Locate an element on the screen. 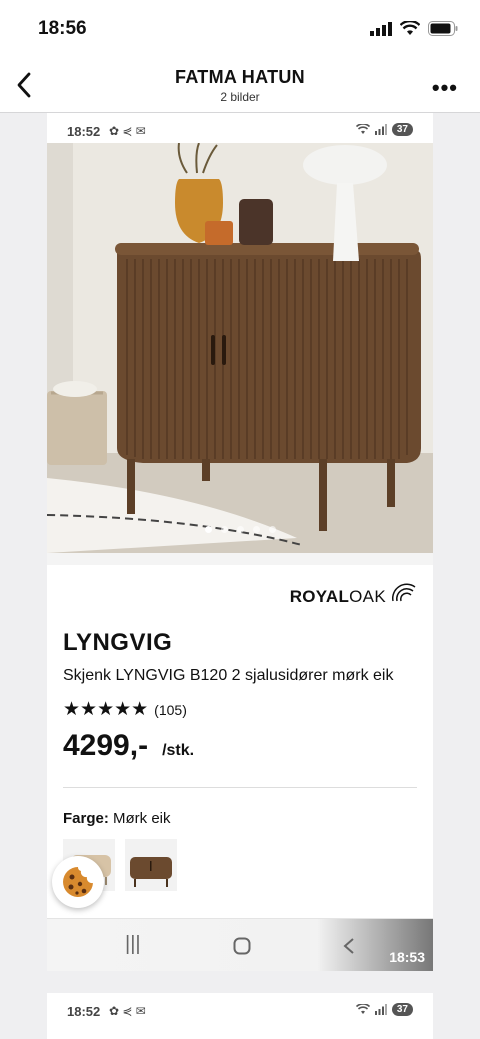 The width and height of the screenshot is (480, 1039). brand-logo: ROYALOAK is located at coordinates (240, 592).